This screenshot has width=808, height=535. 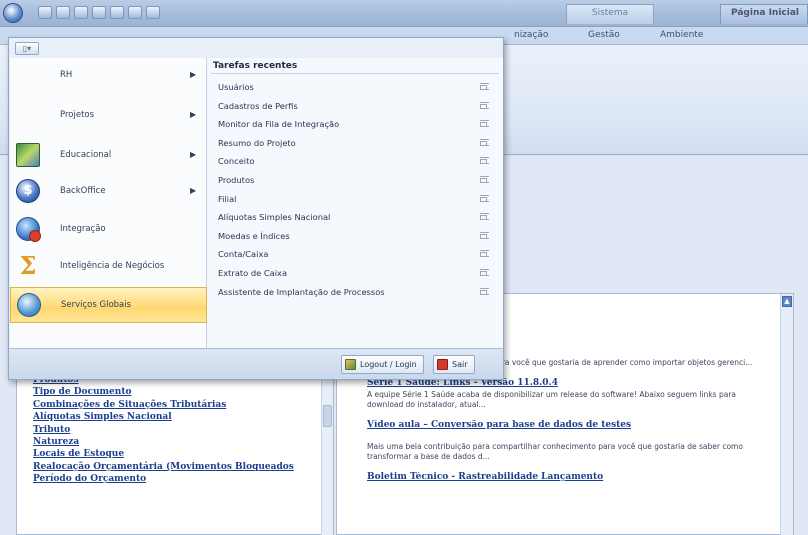 I want to click on menu-item-educacional: Educacional ▶, so click(x=108, y=156).